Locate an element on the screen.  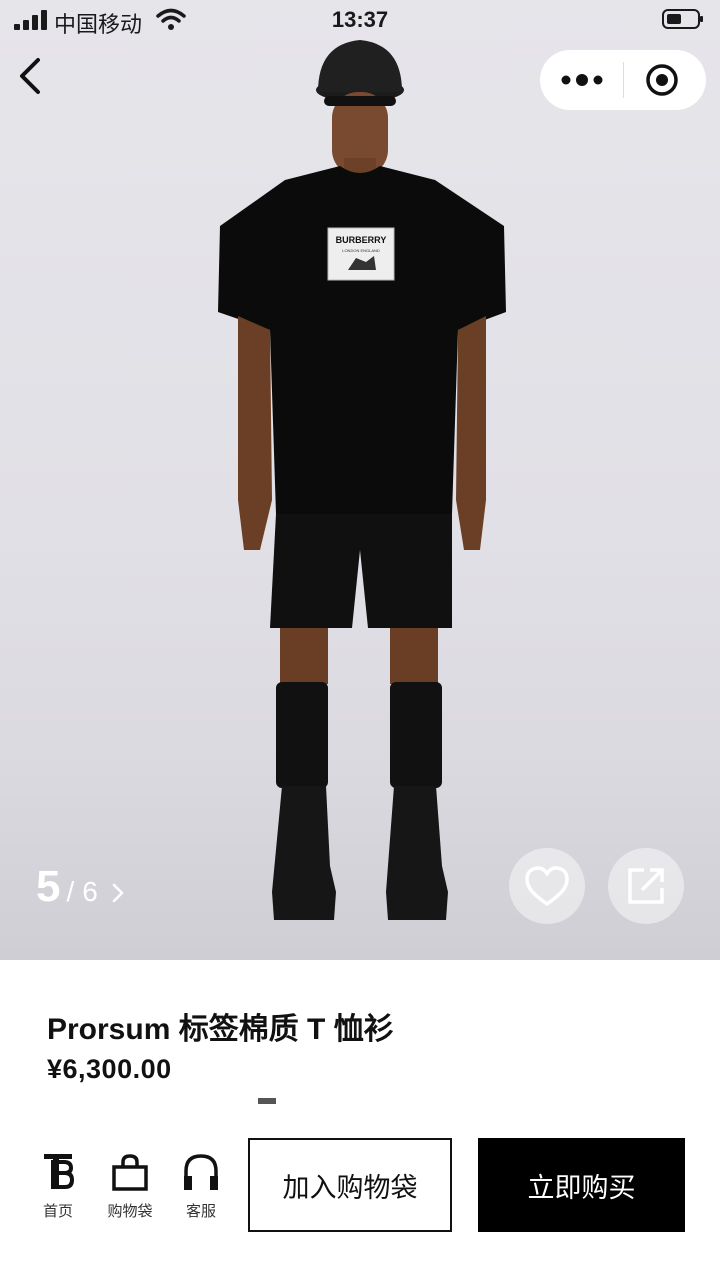
home-label: 首页 is located at coordinates (57, 1211).